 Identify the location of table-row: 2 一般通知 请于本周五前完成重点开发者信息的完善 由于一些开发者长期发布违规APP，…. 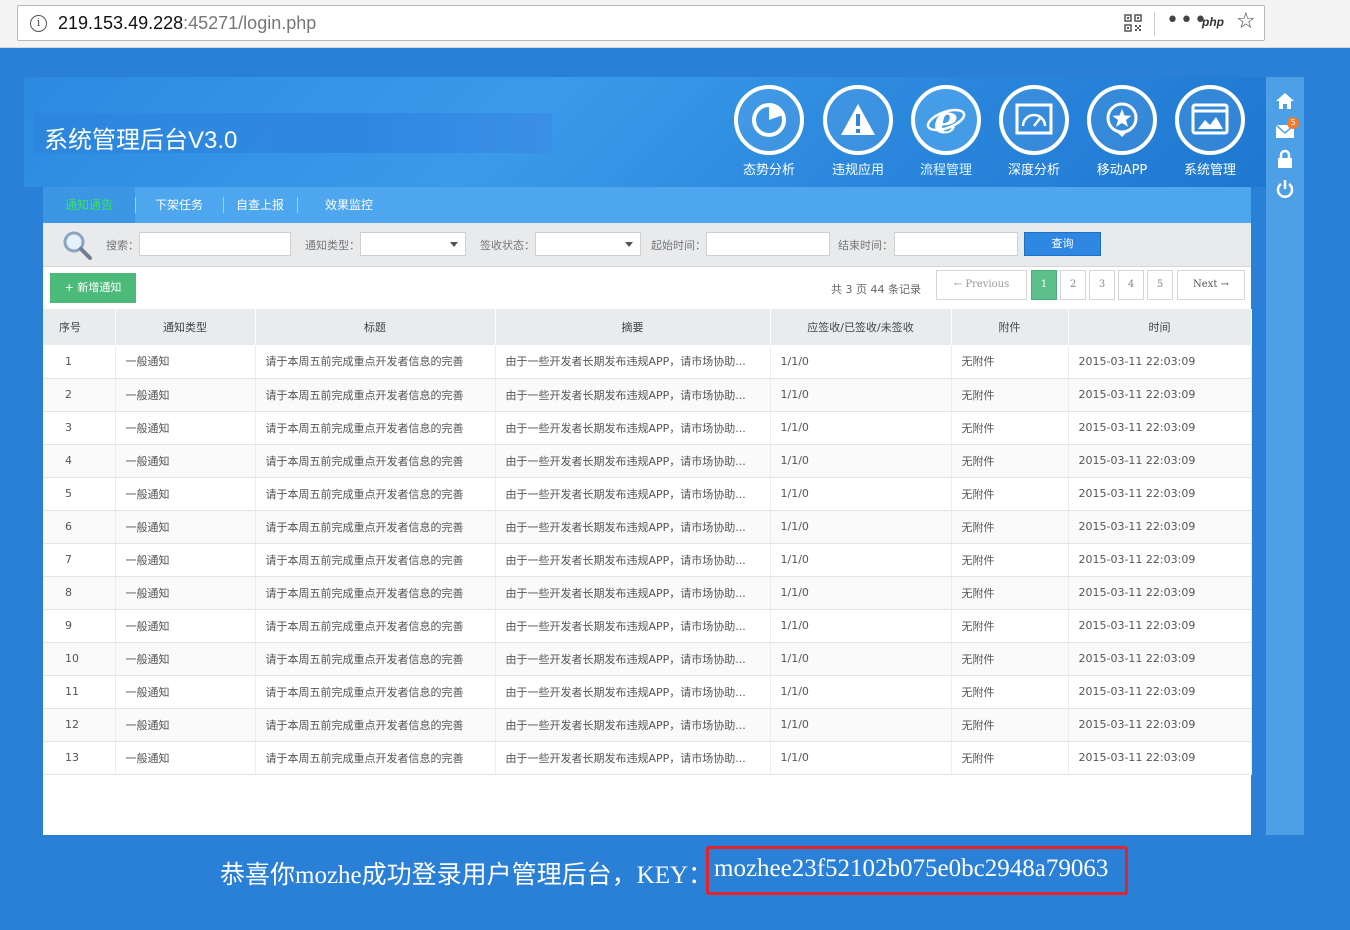
(647, 395).